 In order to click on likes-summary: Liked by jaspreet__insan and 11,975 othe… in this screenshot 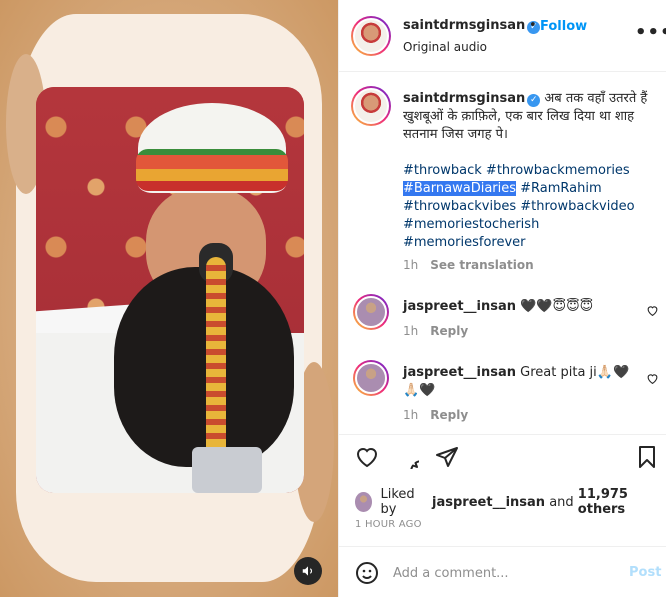, I will do `click(510, 502)`.